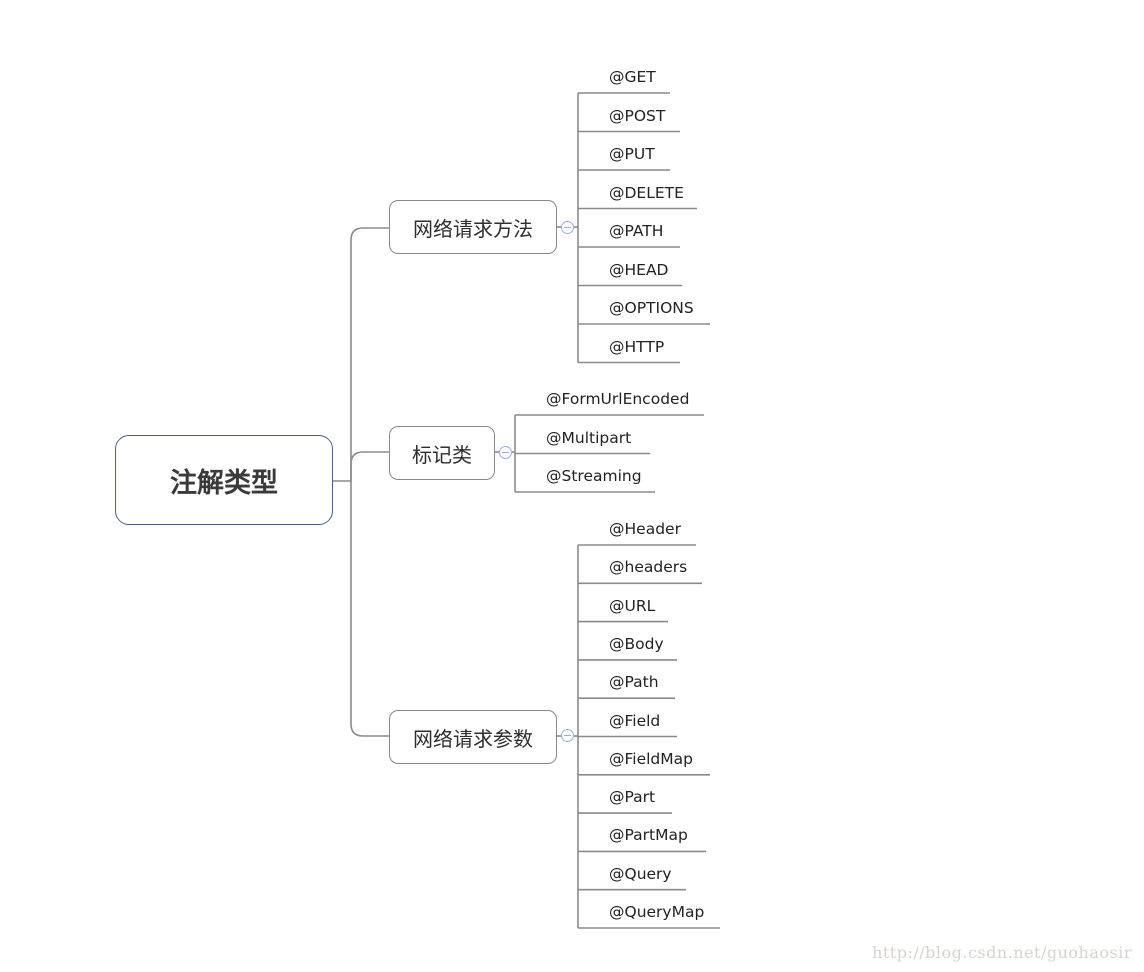 This screenshot has height=972, width=1144. I want to click on branch-node-markers: 标记类, so click(442, 453).